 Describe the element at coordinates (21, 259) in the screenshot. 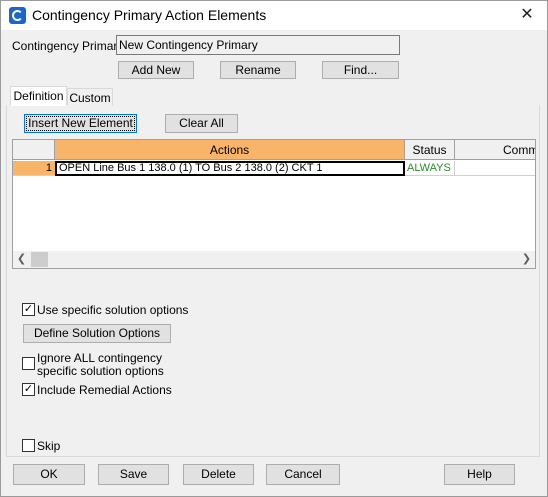

I see `scroll-left-icon: ❮` at that location.